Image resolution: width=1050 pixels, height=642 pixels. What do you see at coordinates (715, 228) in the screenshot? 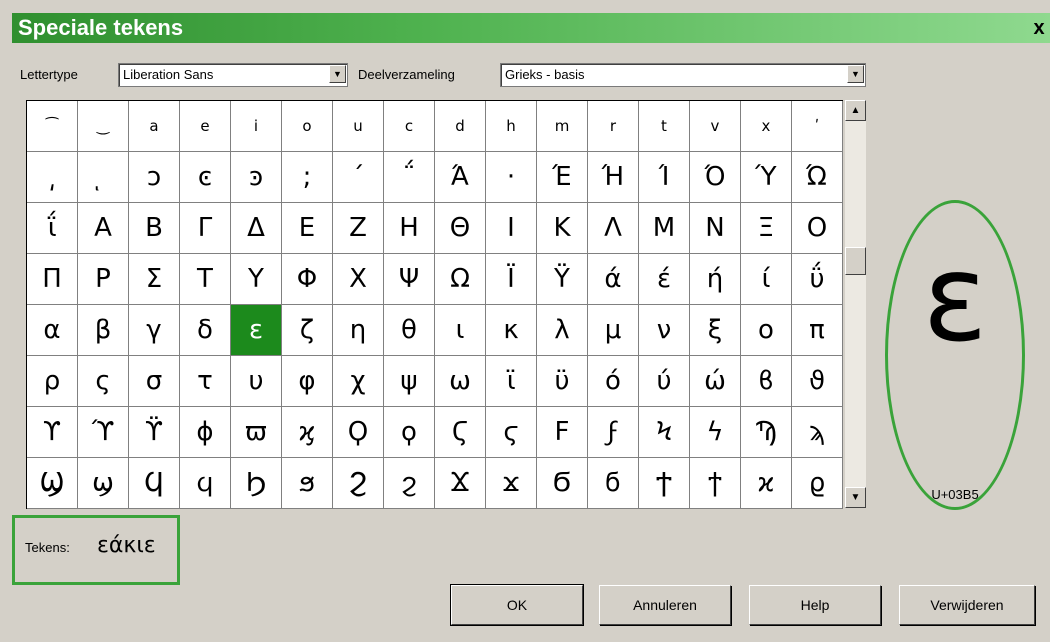
I see `char-cell: Ν` at bounding box center [715, 228].